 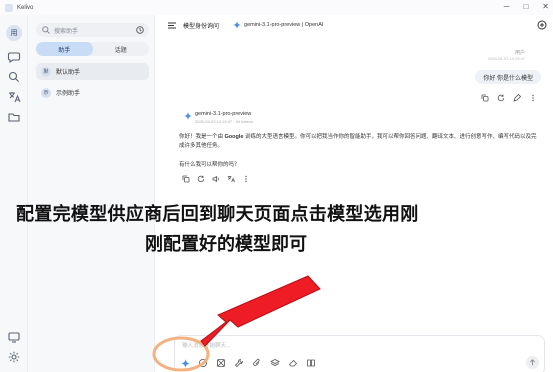 What do you see at coordinates (234, 137) in the screenshot?
I see `ai-text-bold: Google` at bounding box center [234, 137].